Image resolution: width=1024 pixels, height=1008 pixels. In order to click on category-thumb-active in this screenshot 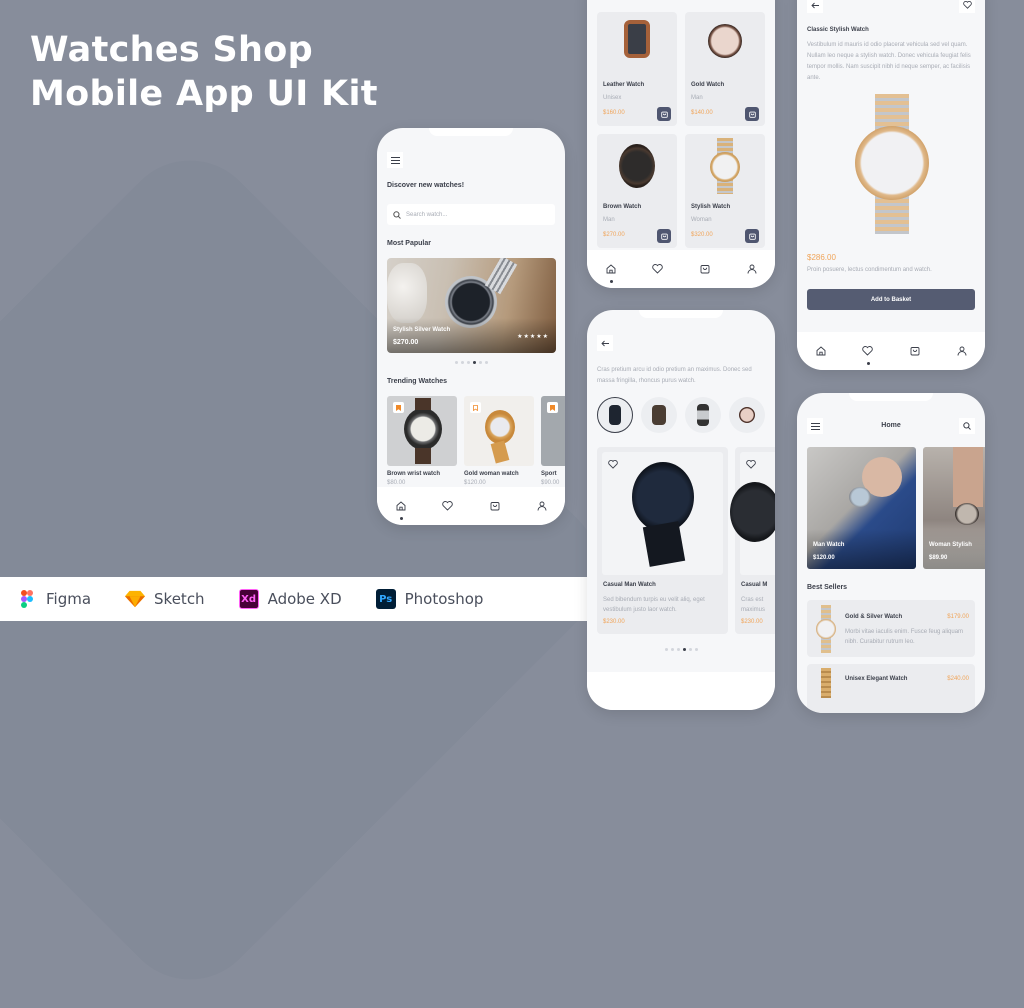, I will do `click(615, 415)`.